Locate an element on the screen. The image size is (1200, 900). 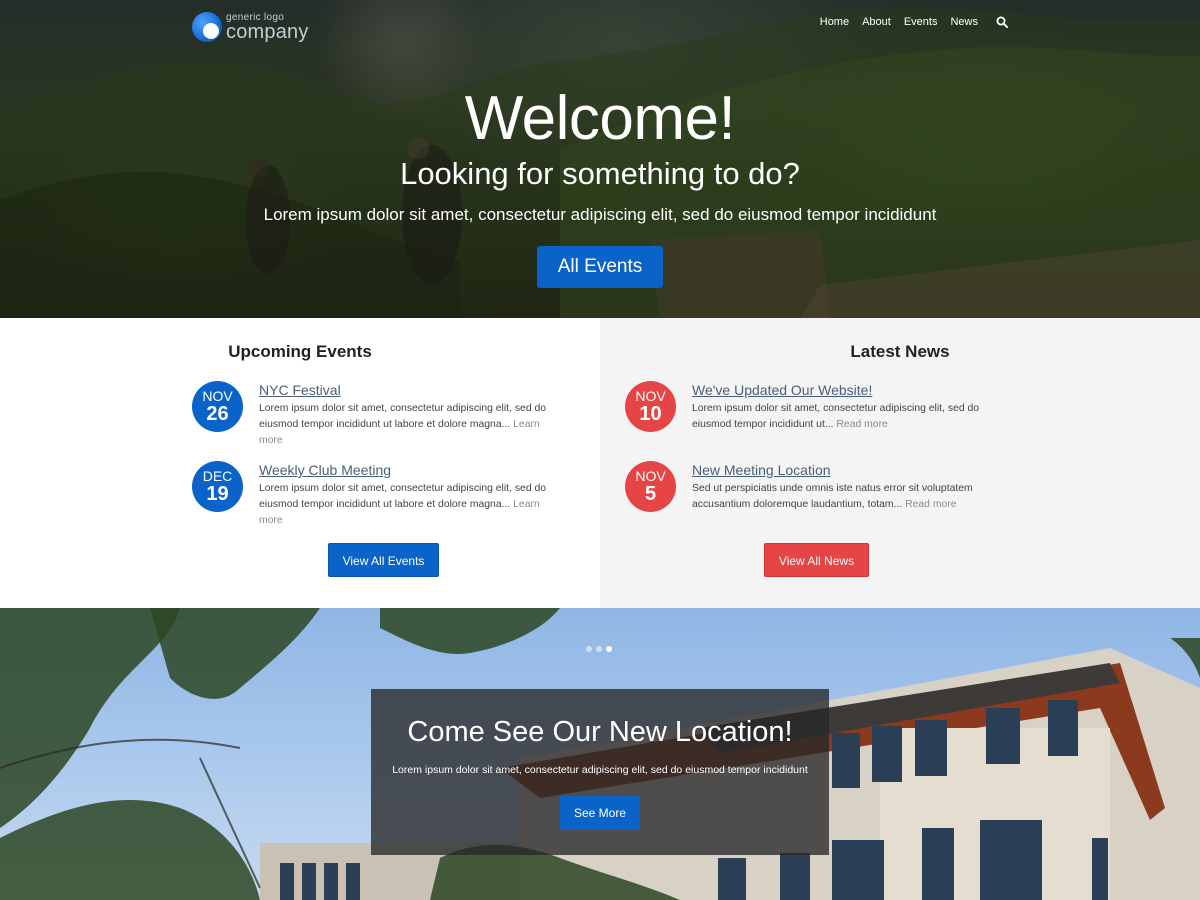
slider-dots is located at coordinates (601, 649).